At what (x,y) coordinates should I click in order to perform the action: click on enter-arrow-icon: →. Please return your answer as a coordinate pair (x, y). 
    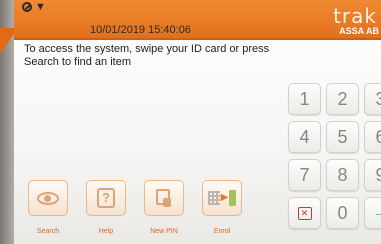
    Looking at the image, I should click on (376, 212).